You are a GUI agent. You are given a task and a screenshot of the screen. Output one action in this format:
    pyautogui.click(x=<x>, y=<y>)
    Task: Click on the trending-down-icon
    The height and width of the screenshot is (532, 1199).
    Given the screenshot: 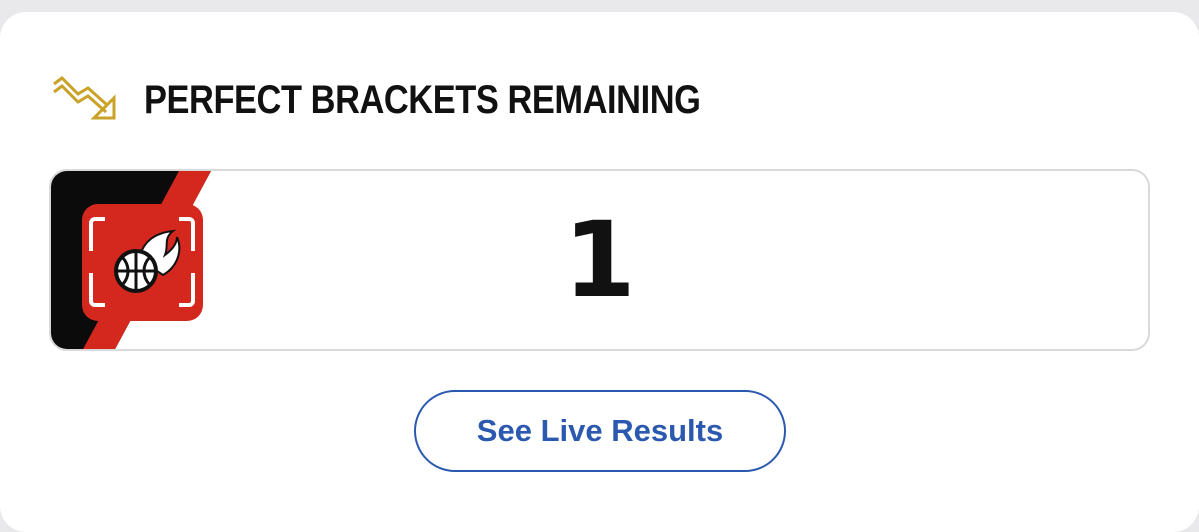 What is the action you would take?
    pyautogui.click(x=84, y=98)
    